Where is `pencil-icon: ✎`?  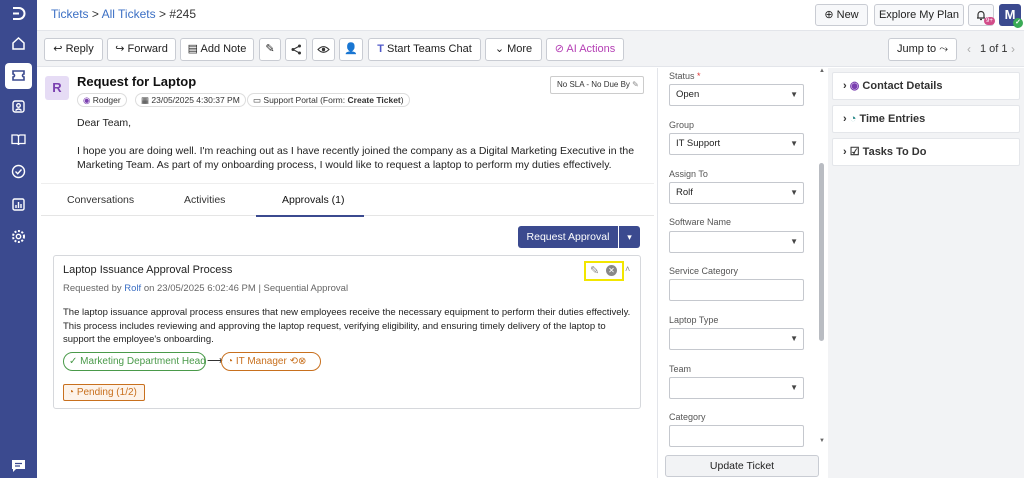
pencil-icon: ✎ is located at coordinates (270, 49).